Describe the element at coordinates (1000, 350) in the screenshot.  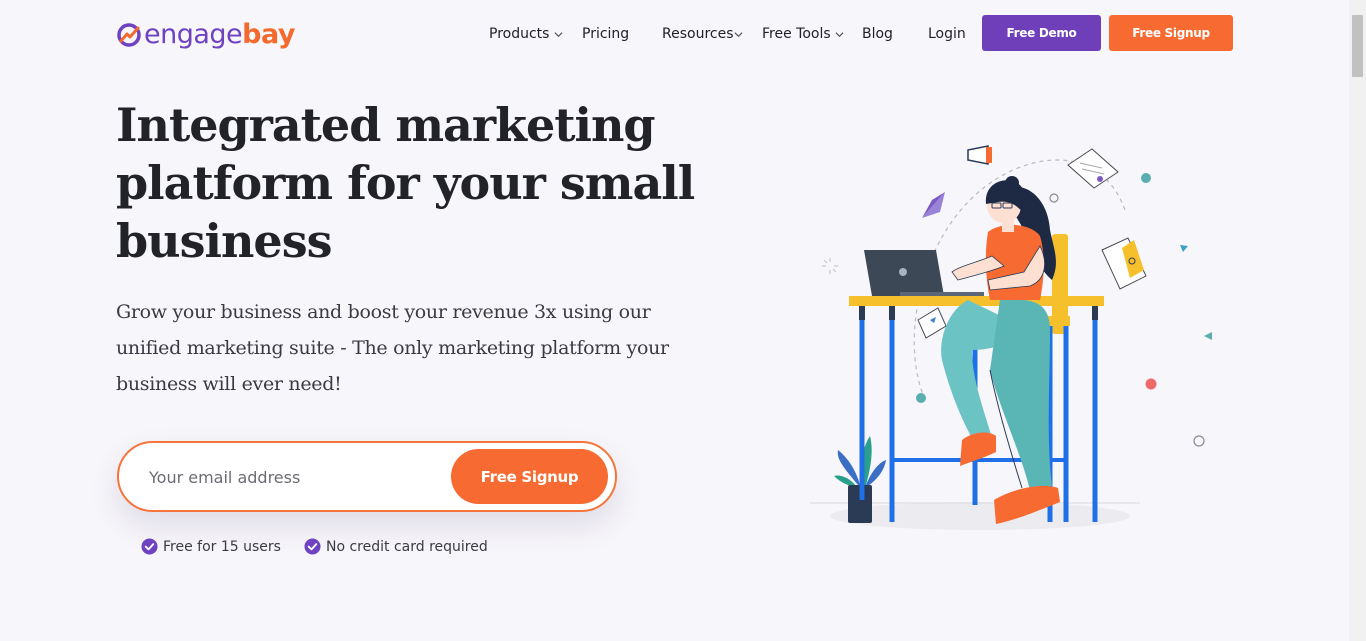
I see `woman-figure` at that location.